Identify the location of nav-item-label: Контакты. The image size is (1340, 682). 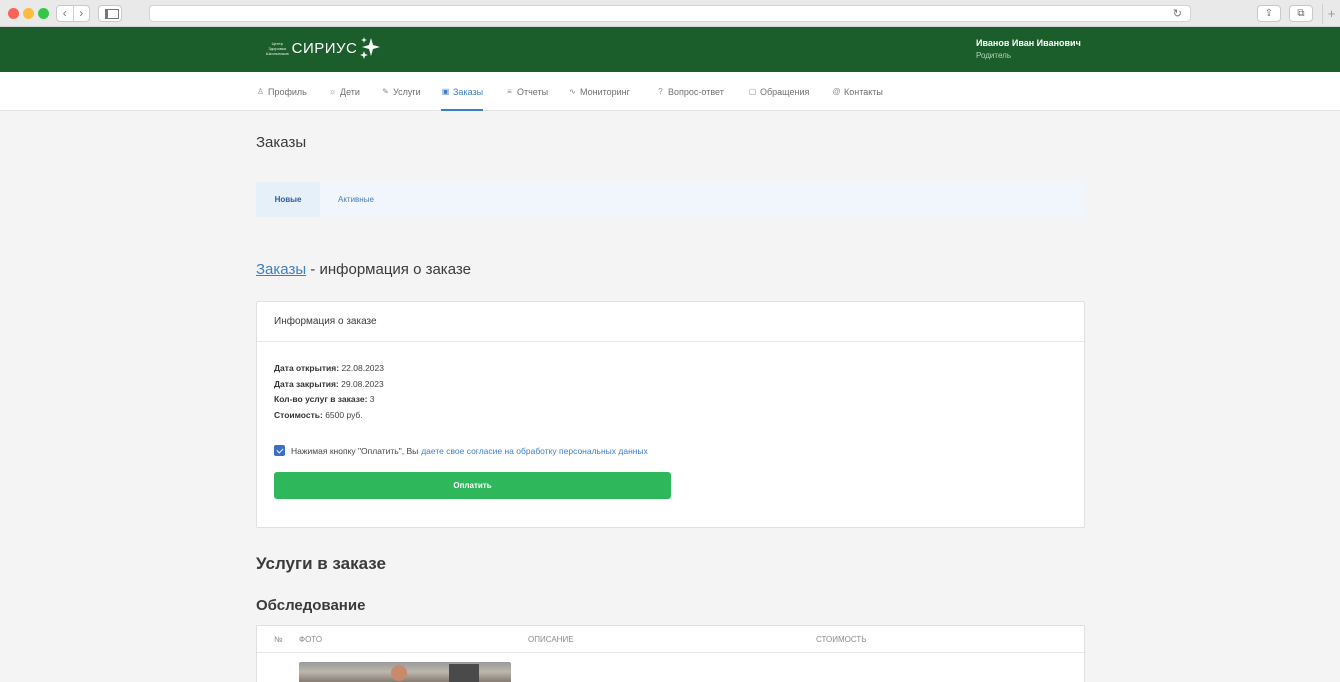
(863, 91).